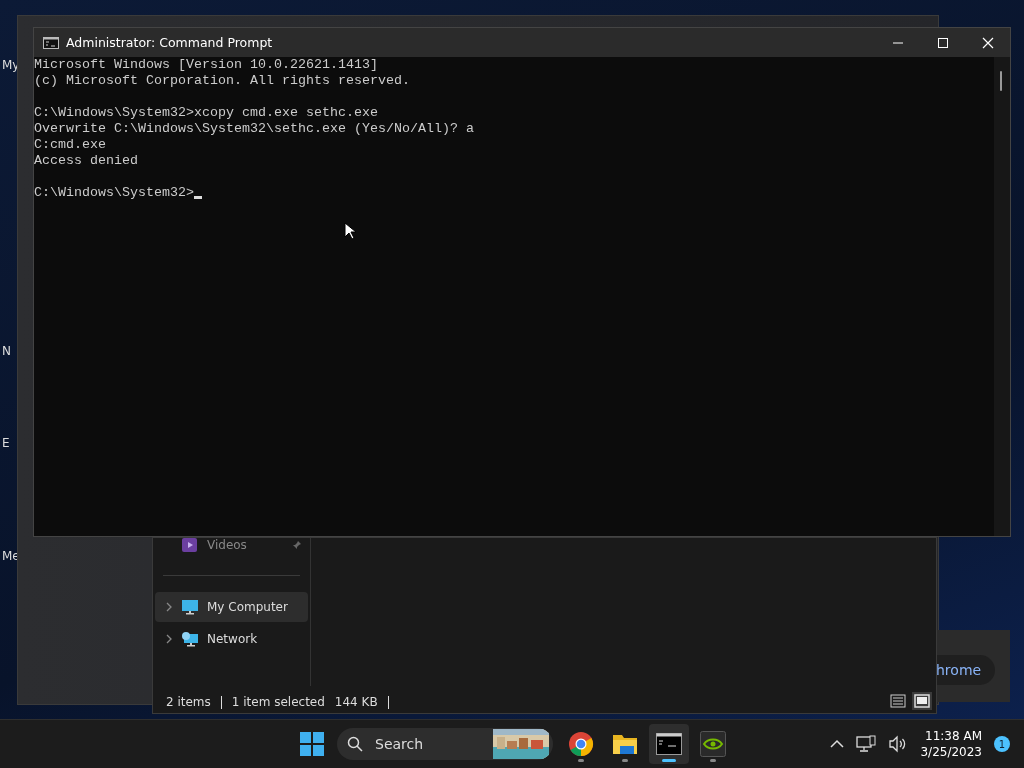 The height and width of the screenshot is (768, 1024). Describe the element at coordinates (1001, 81) in the screenshot. I see `scrollbar-thumb` at that location.